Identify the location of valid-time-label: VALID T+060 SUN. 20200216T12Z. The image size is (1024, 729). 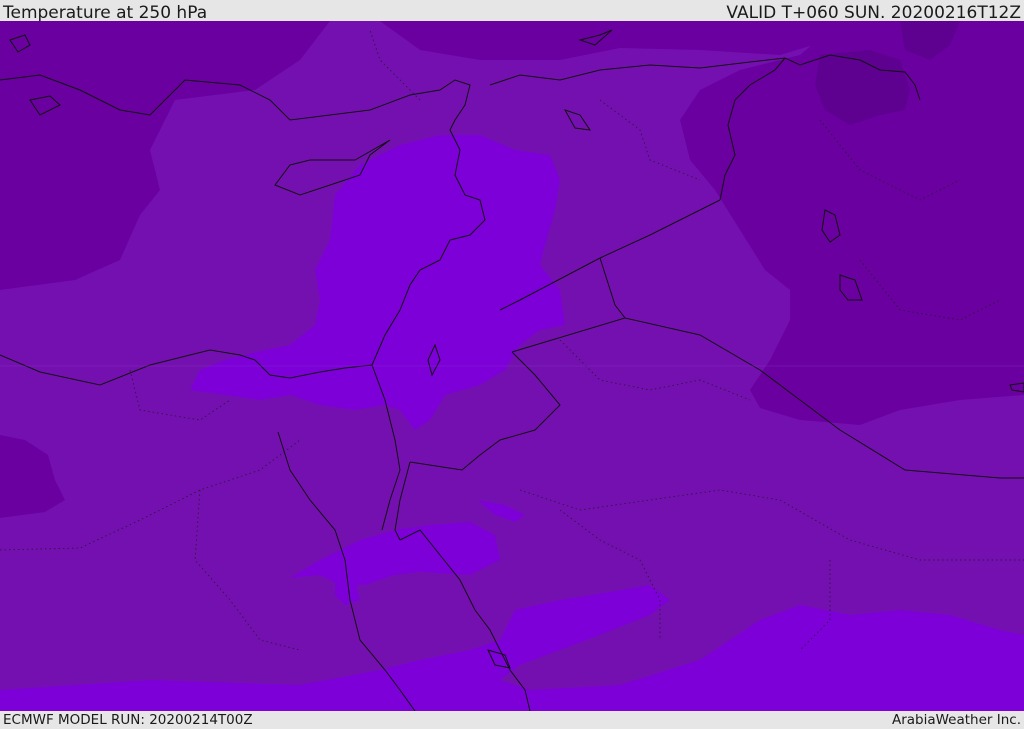
(873, 13).